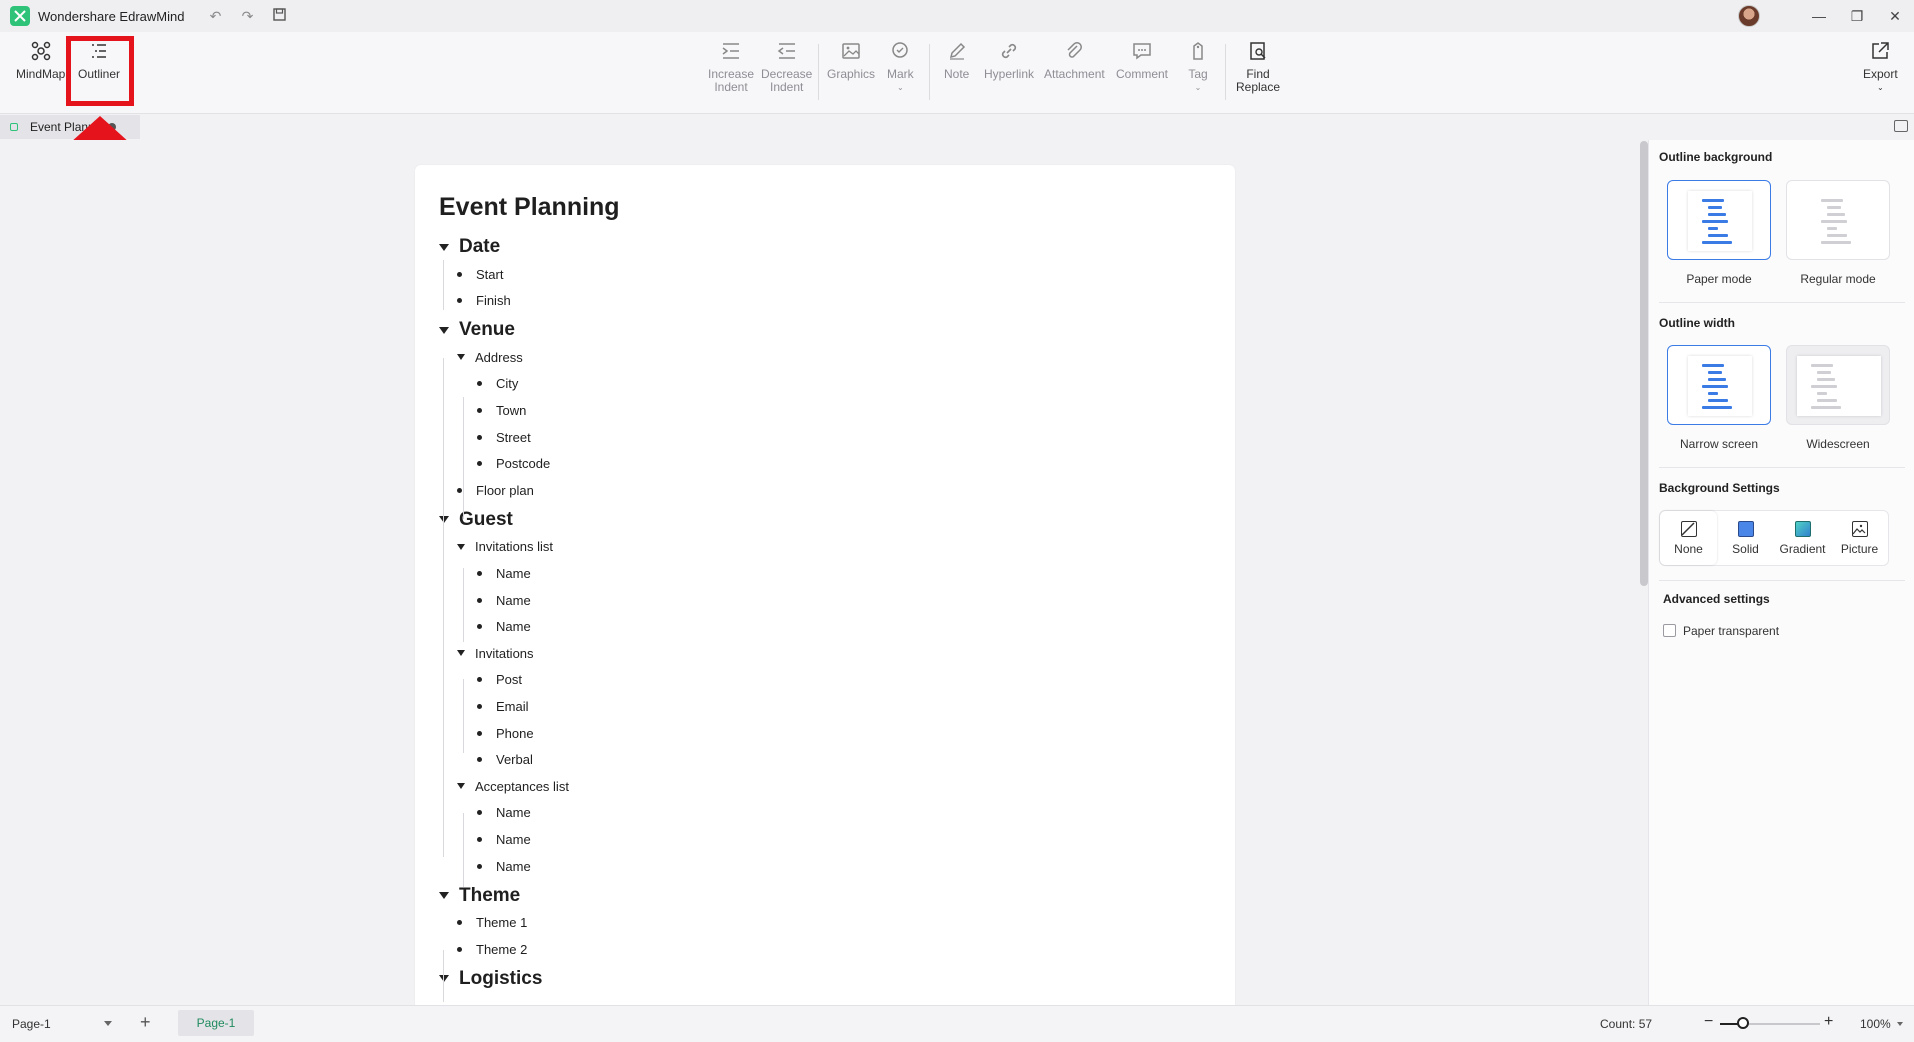 This screenshot has height=1042, width=1914. I want to click on save-icon, so click(279, 16).